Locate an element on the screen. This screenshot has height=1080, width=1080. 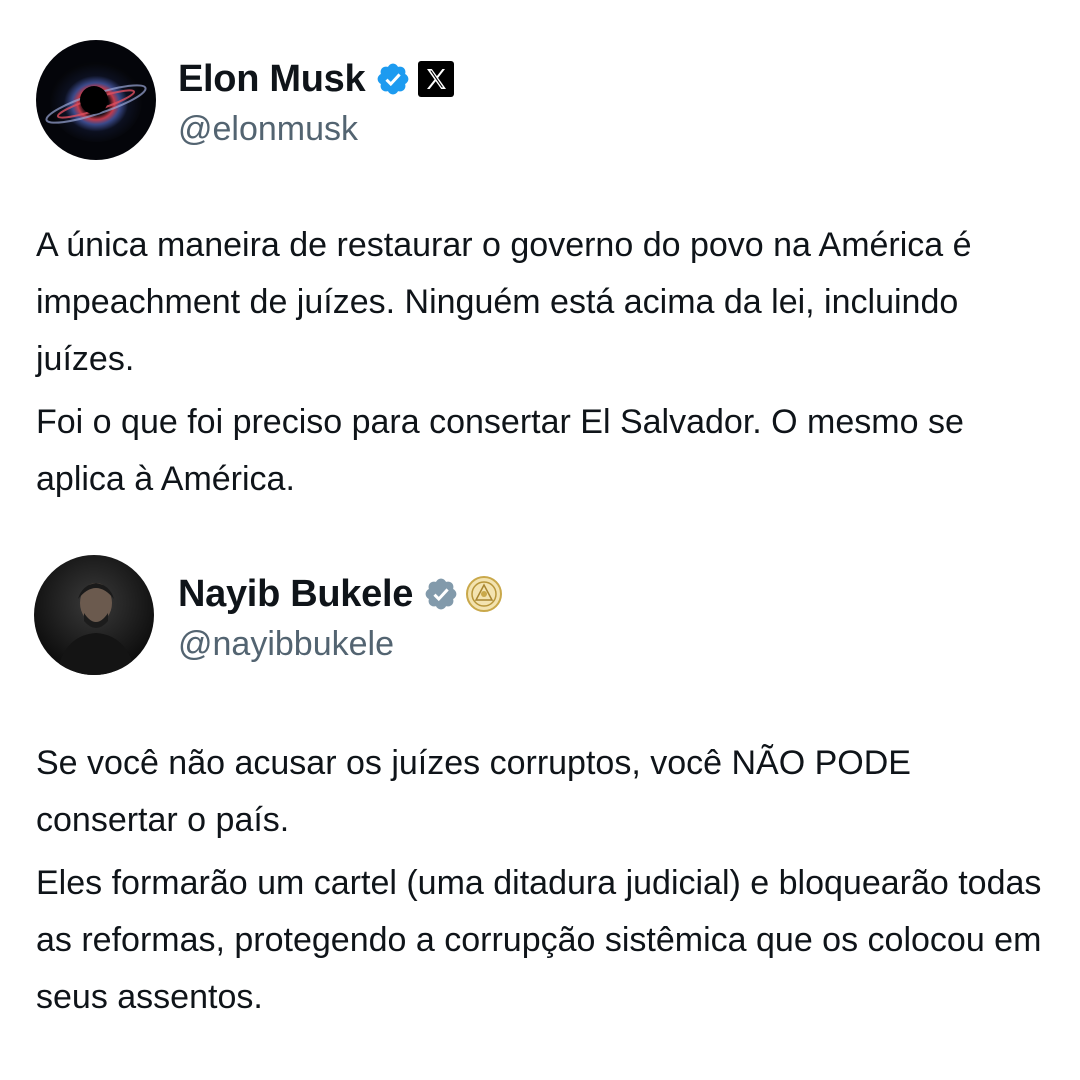
author-name-row: Nayib Bukele is located at coordinates (340, 594).